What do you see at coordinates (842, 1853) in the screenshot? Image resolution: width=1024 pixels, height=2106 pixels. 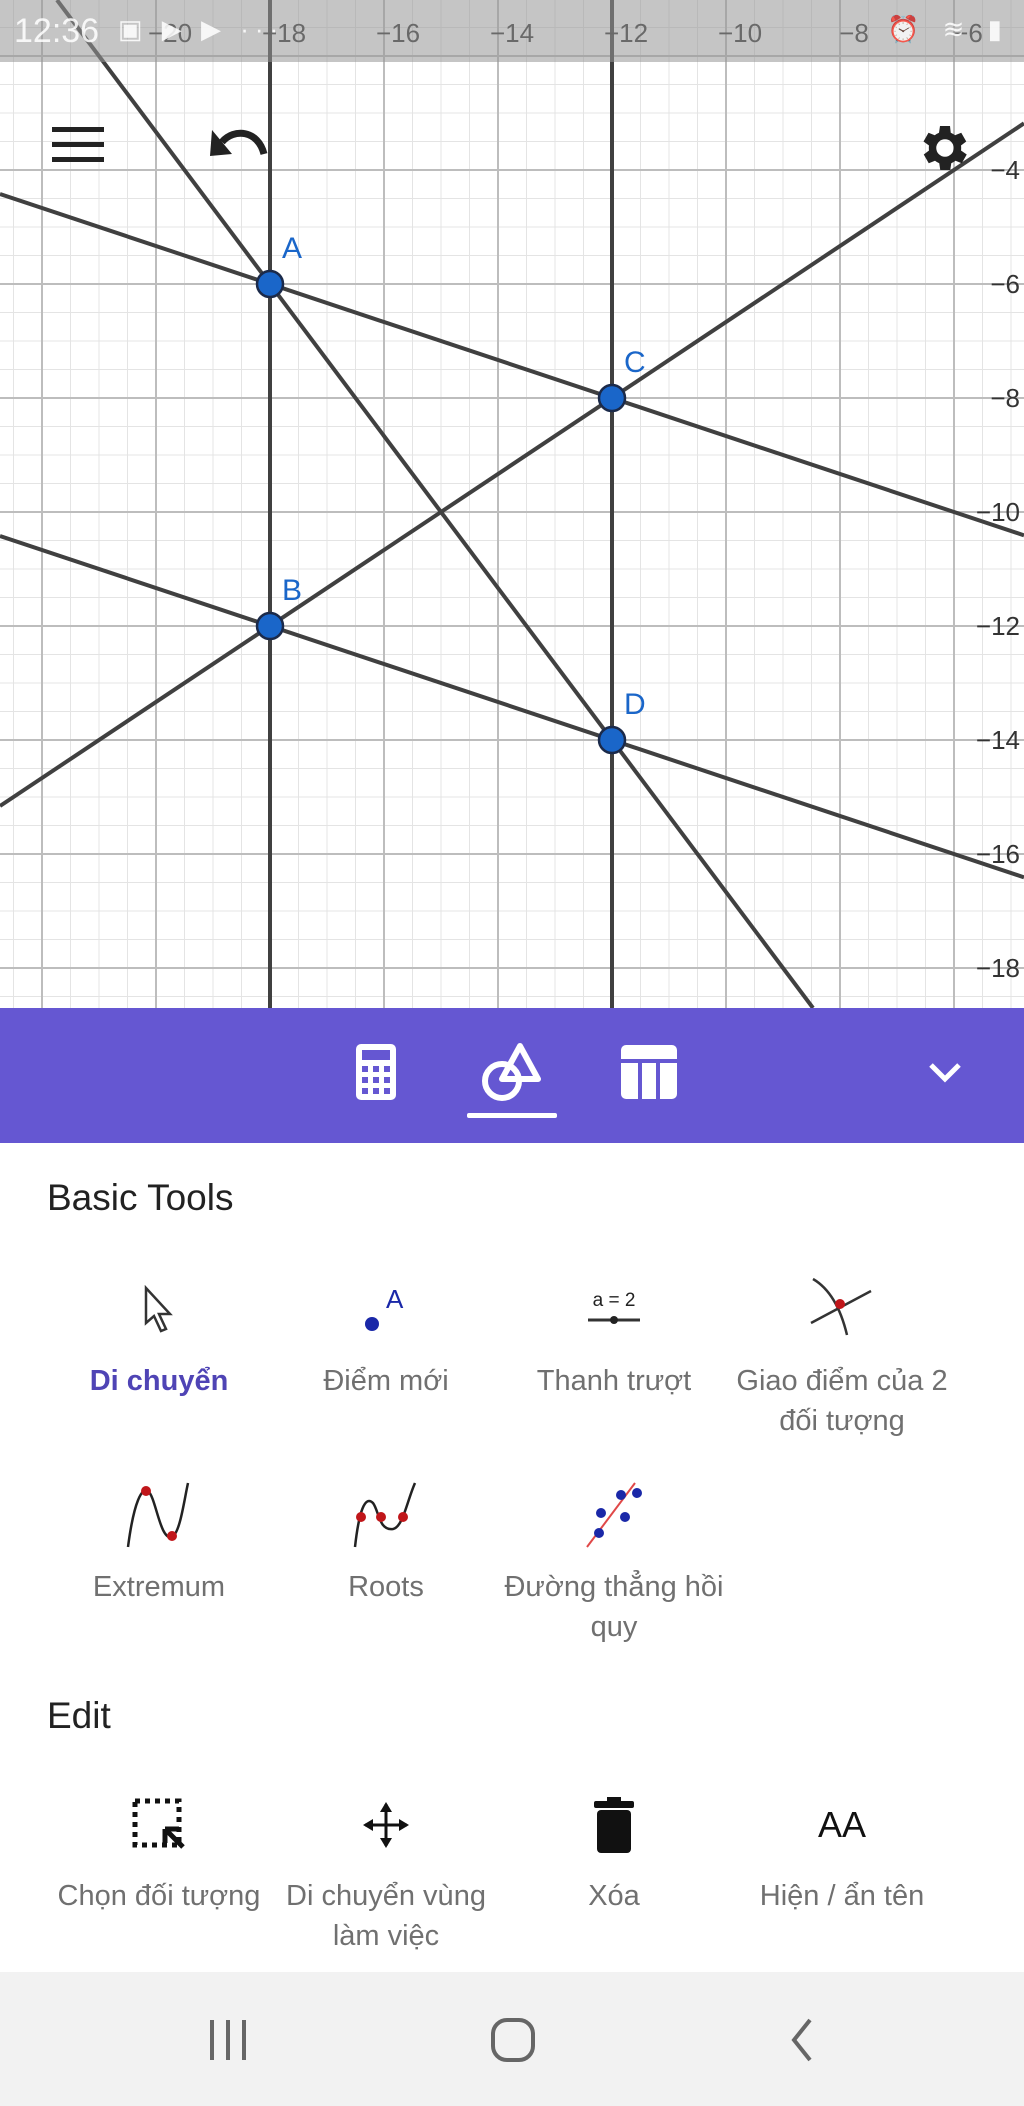 I see `tool-show-hide-label: AA Hiện / ẩn tên` at bounding box center [842, 1853].